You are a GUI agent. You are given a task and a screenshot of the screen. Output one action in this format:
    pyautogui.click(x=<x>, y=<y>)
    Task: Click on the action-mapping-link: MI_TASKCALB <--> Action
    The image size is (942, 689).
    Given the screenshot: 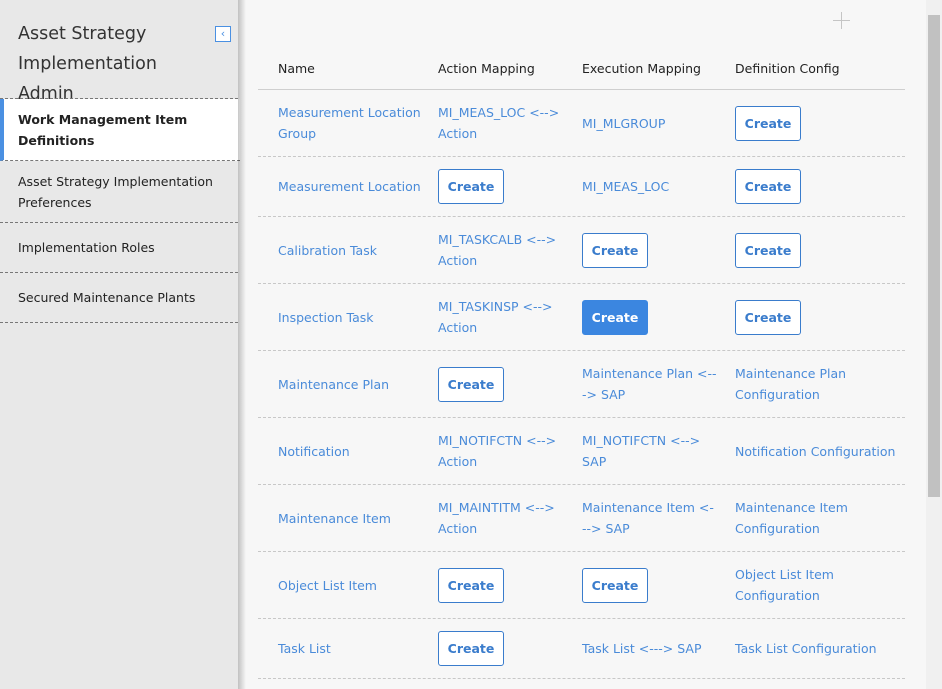 What is the action you would take?
    pyautogui.click(x=503, y=250)
    